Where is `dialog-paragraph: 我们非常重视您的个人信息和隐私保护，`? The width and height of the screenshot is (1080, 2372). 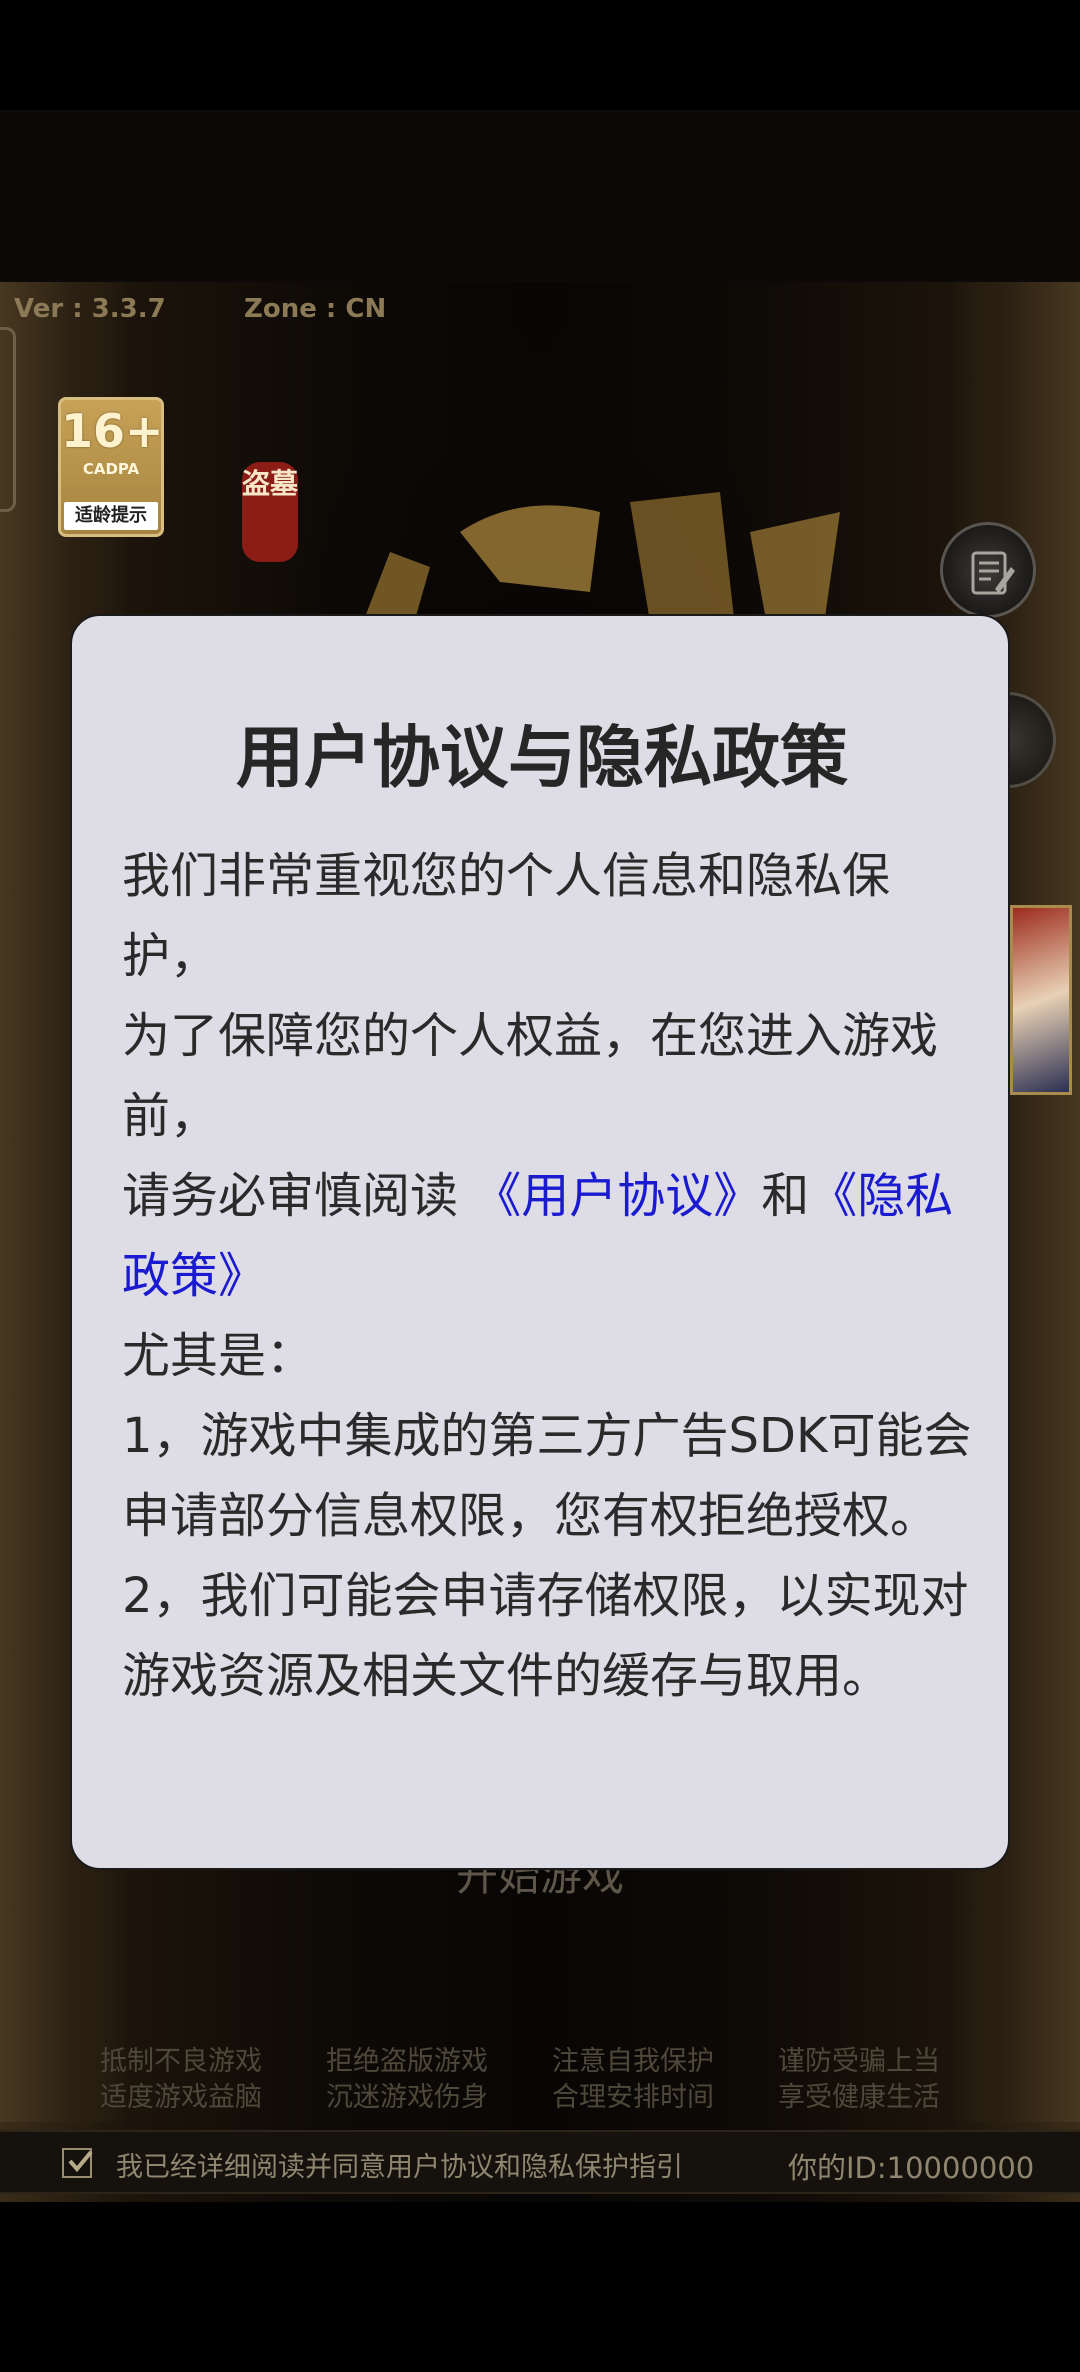
dialog-paragraph: 我们非常重视您的个人信息和隐私保护， is located at coordinates (506, 916).